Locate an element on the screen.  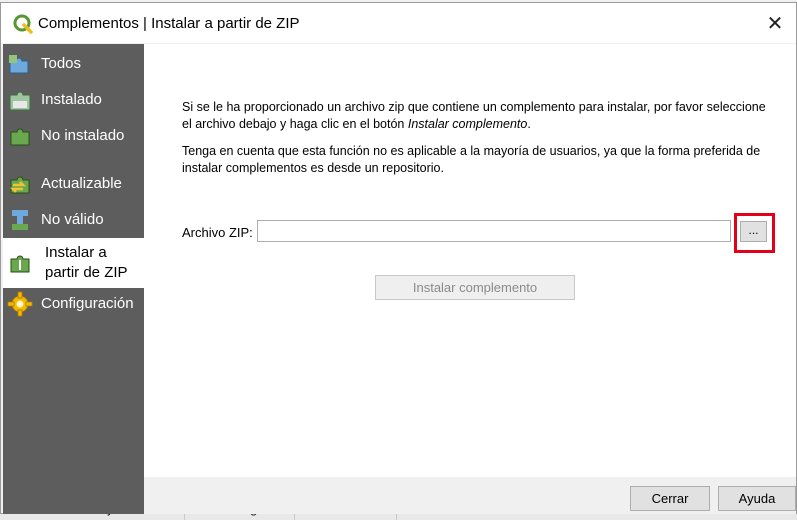
sidebar-item-no-valido: No válido is located at coordinates (73, 219).